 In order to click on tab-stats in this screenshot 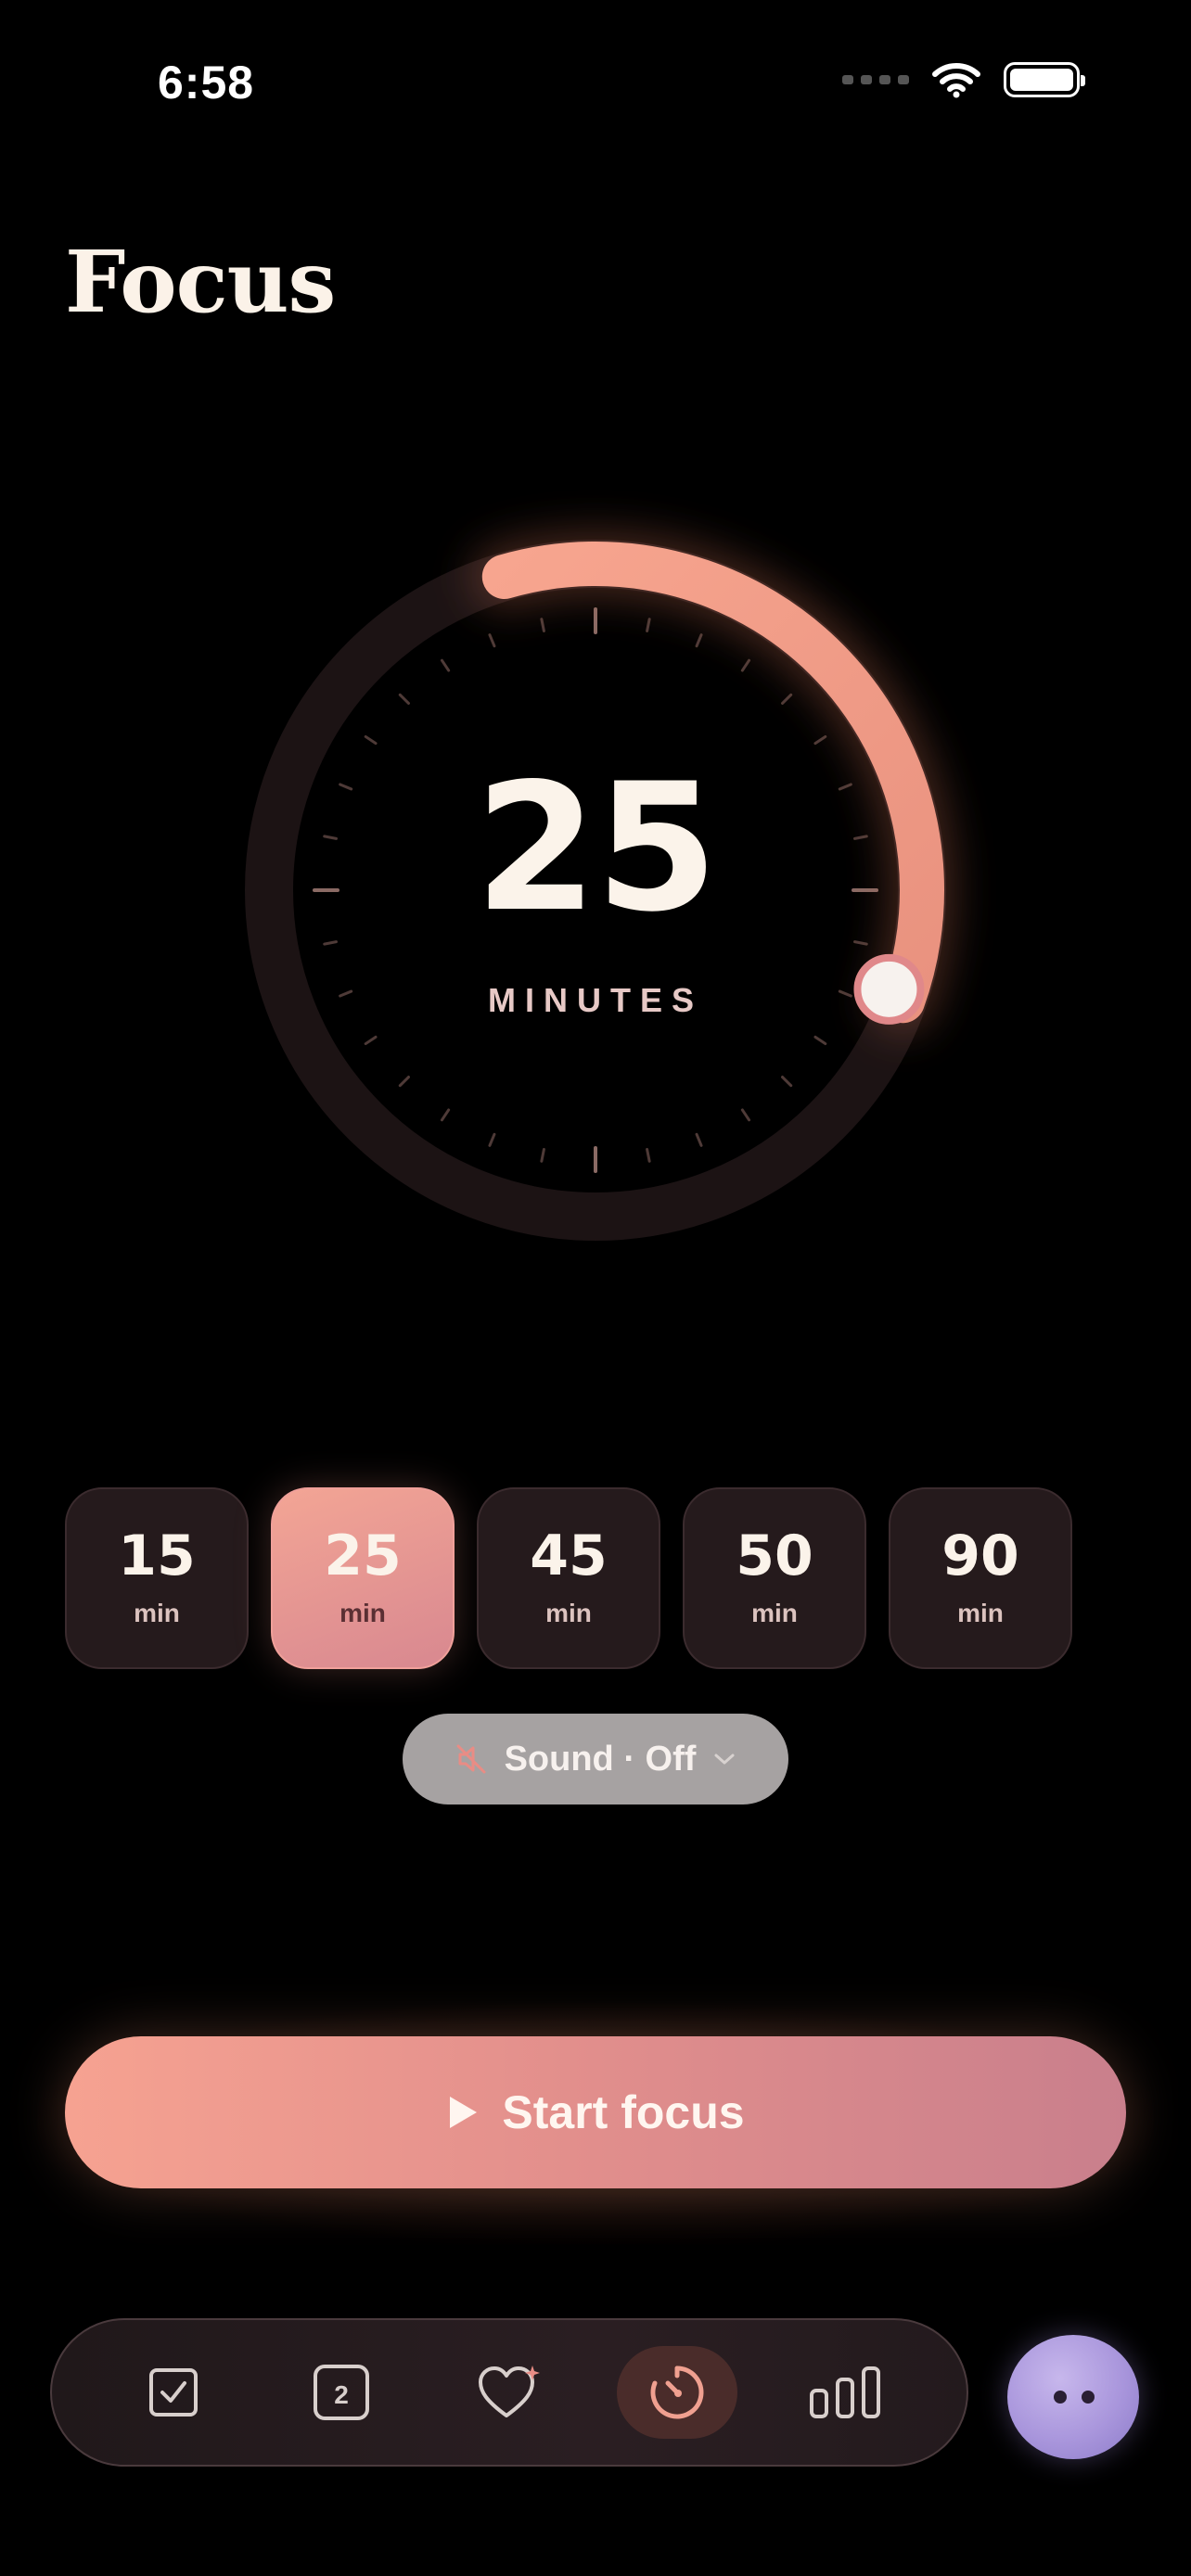, I will do `click(845, 2393)`.